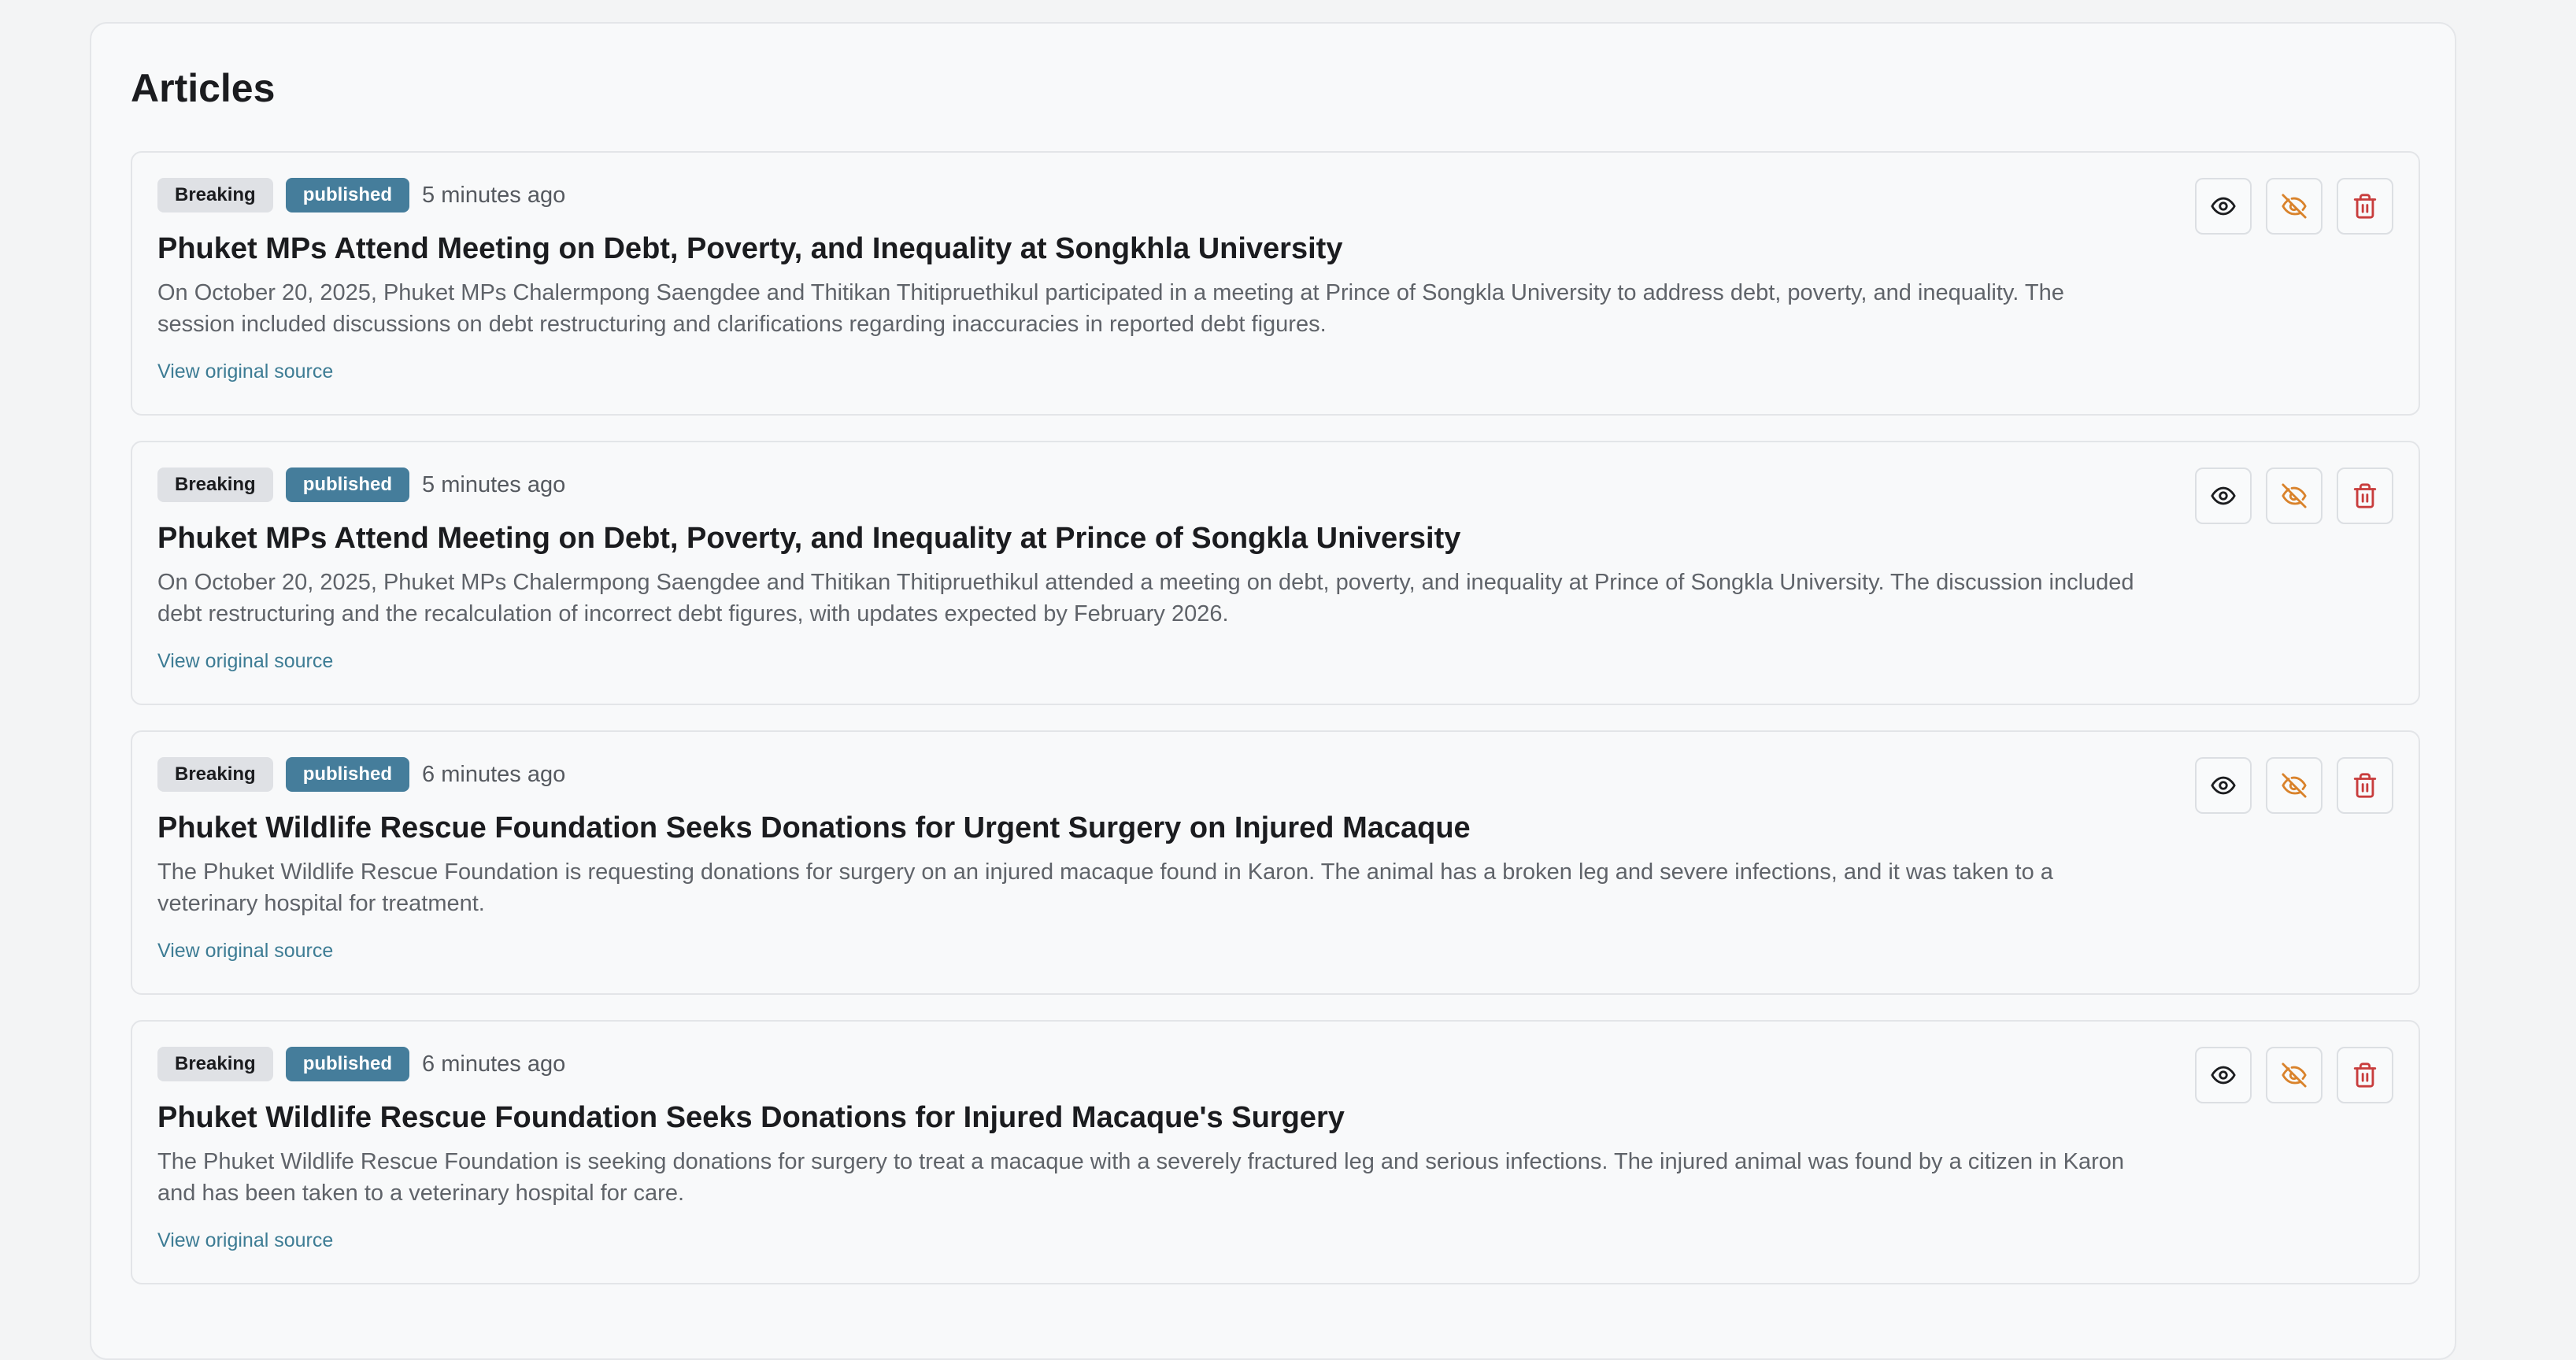 The height and width of the screenshot is (1360, 2576). What do you see at coordinates (203, 88) in the screenshot?
I see `page-title: Articles` at bounding box center [203, 88].